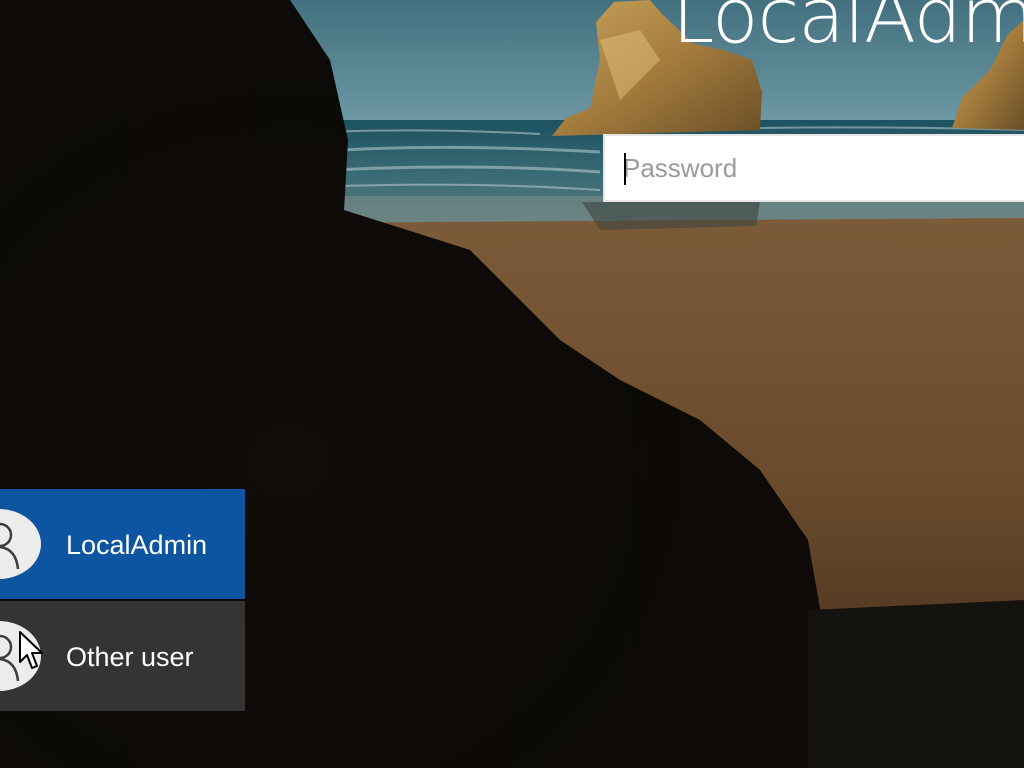 This screenshot has width=1024, height=768. Describe the element at coordinates (130, 657) in the screenshot. I see `user-name-label: Other user` at that location.